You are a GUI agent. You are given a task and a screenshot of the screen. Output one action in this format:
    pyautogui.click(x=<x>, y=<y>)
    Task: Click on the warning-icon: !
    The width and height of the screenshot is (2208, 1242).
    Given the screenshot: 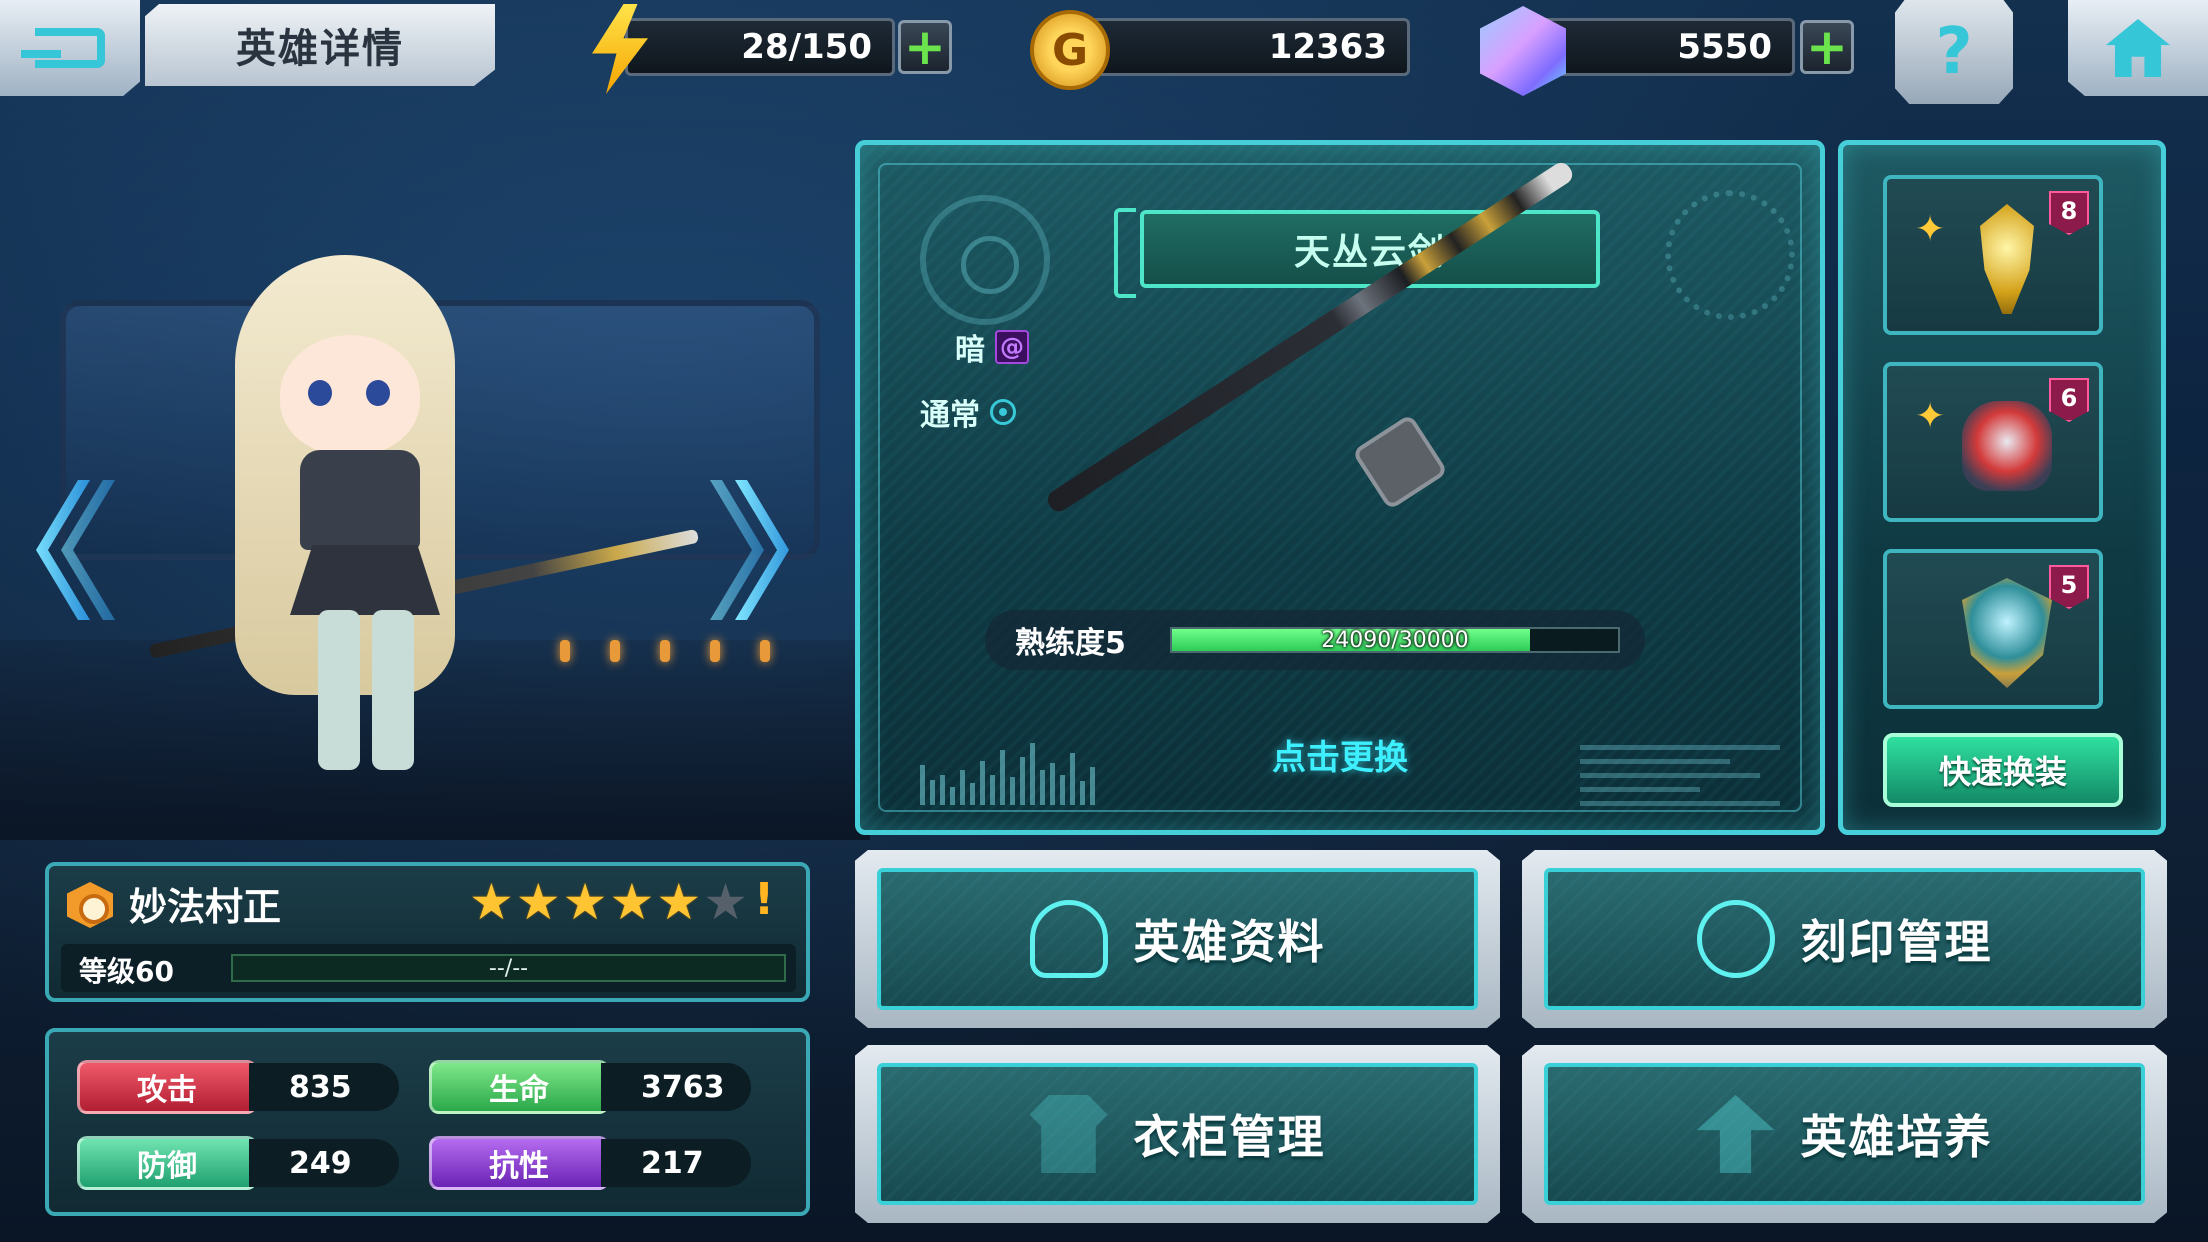 What is the action you would take?
    pyautogui.click(x=764, y=899)
    